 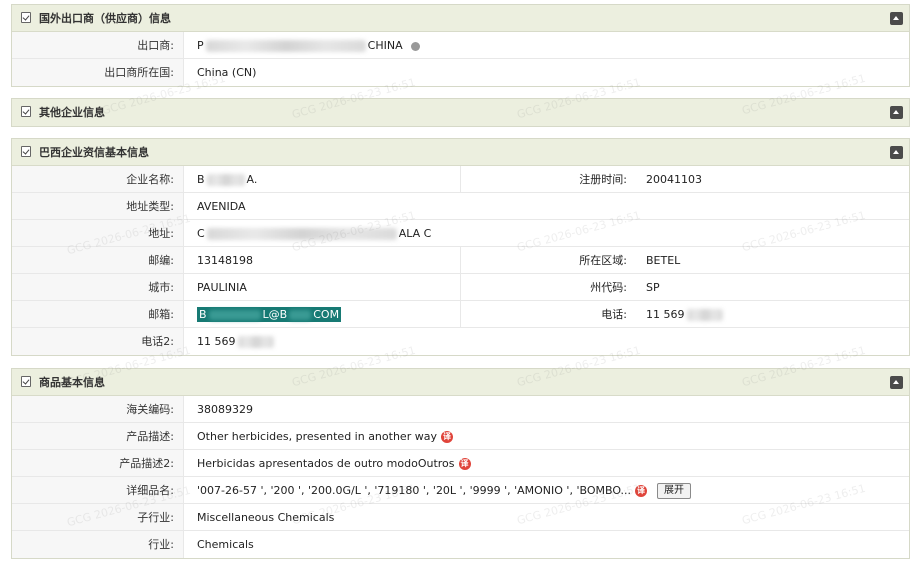 I want to click on other-panel-header: 其他企业信息, so click(x=460, y=112).